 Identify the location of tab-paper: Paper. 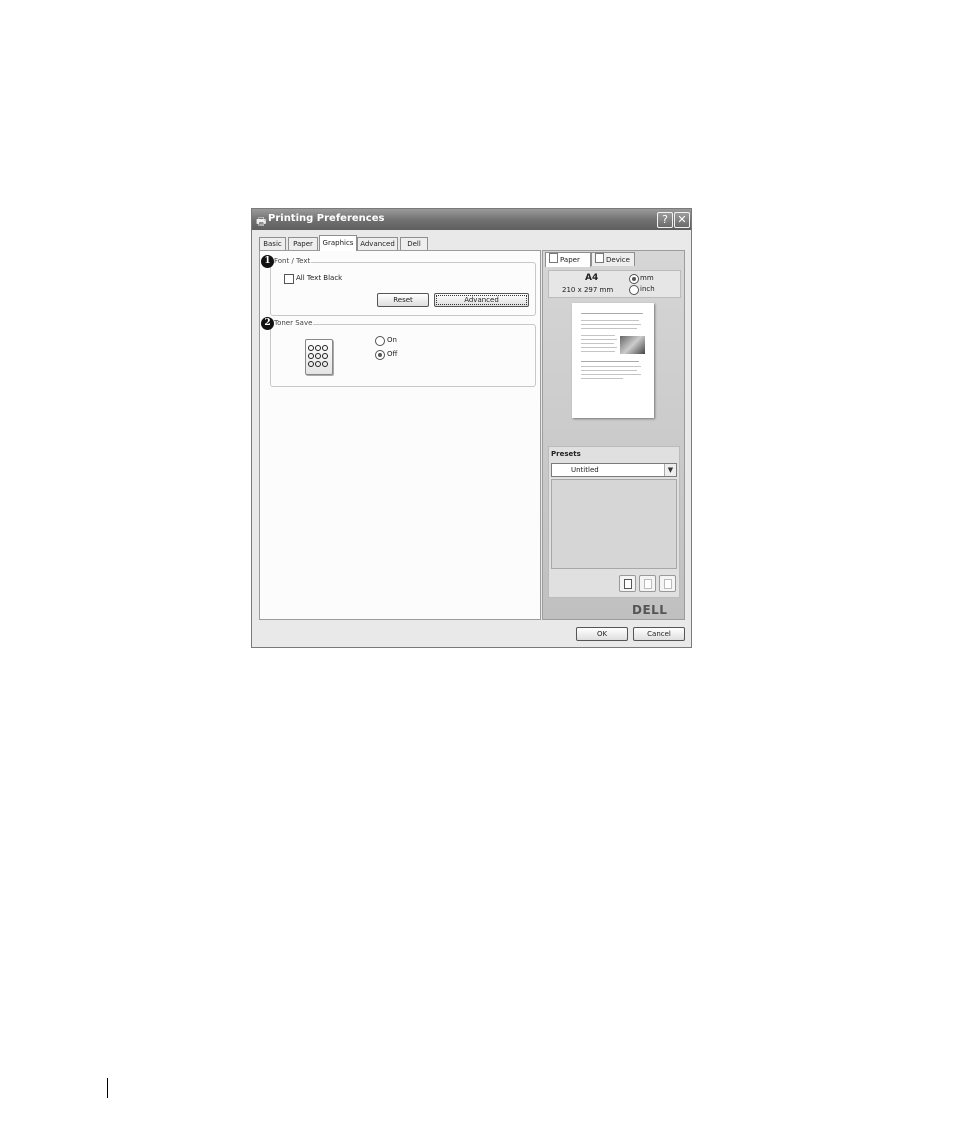
(303, 243).